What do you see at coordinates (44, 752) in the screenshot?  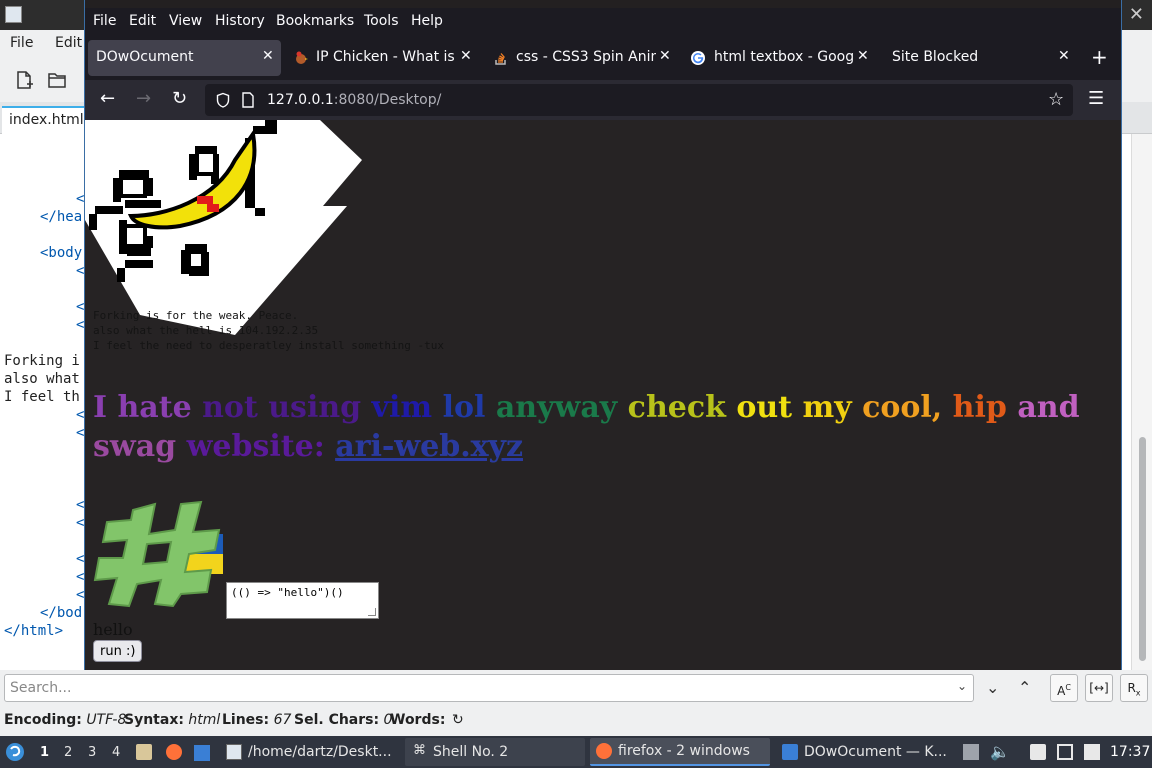 I see `desktop-1: 1` at bounding box center [44, 752].